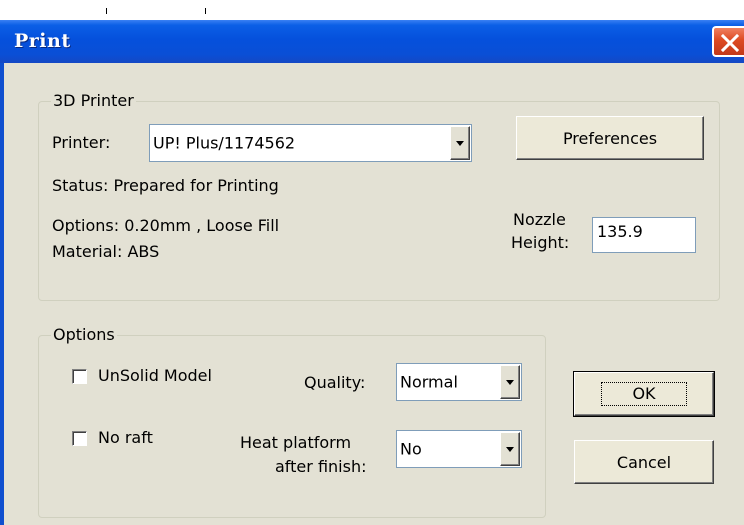  Describe the element at coordinates (620, 231) in the screenshot. I see `nozzle-height-value: 135.9` at that location.